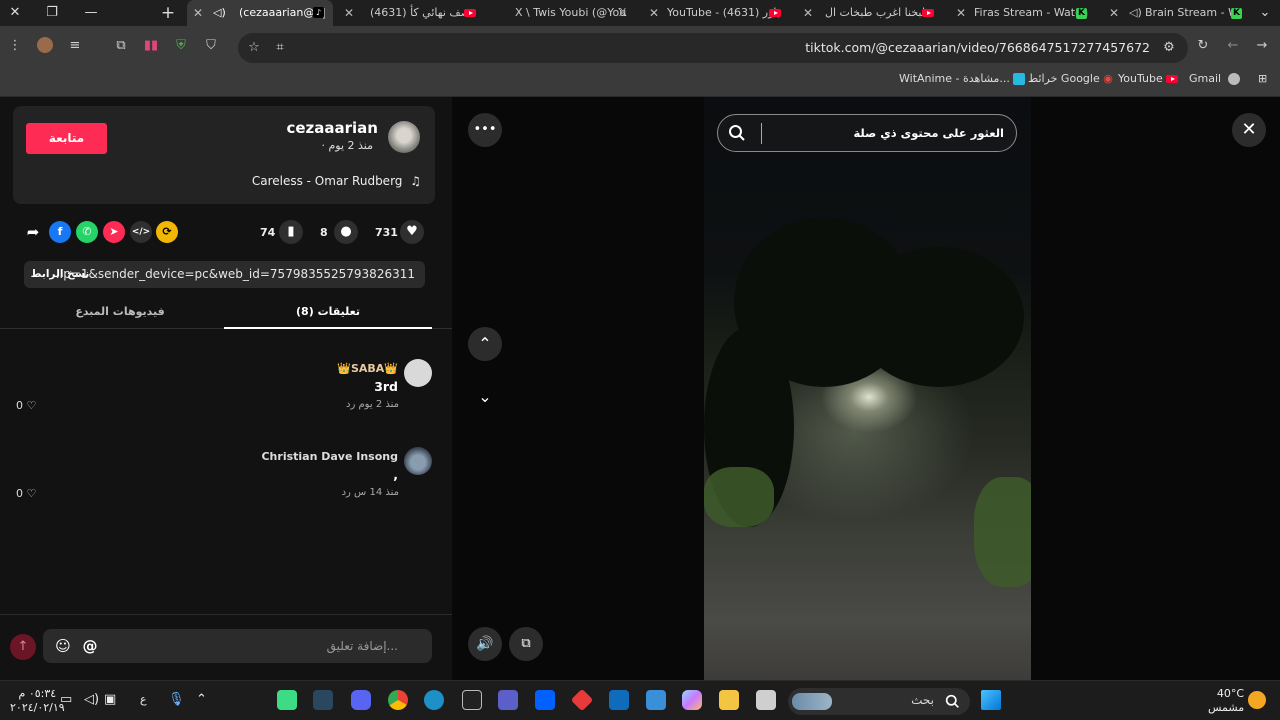 The height and width of the screenshot is (720, 1280). I want to click on back-icon: →, so click(1262, 46).